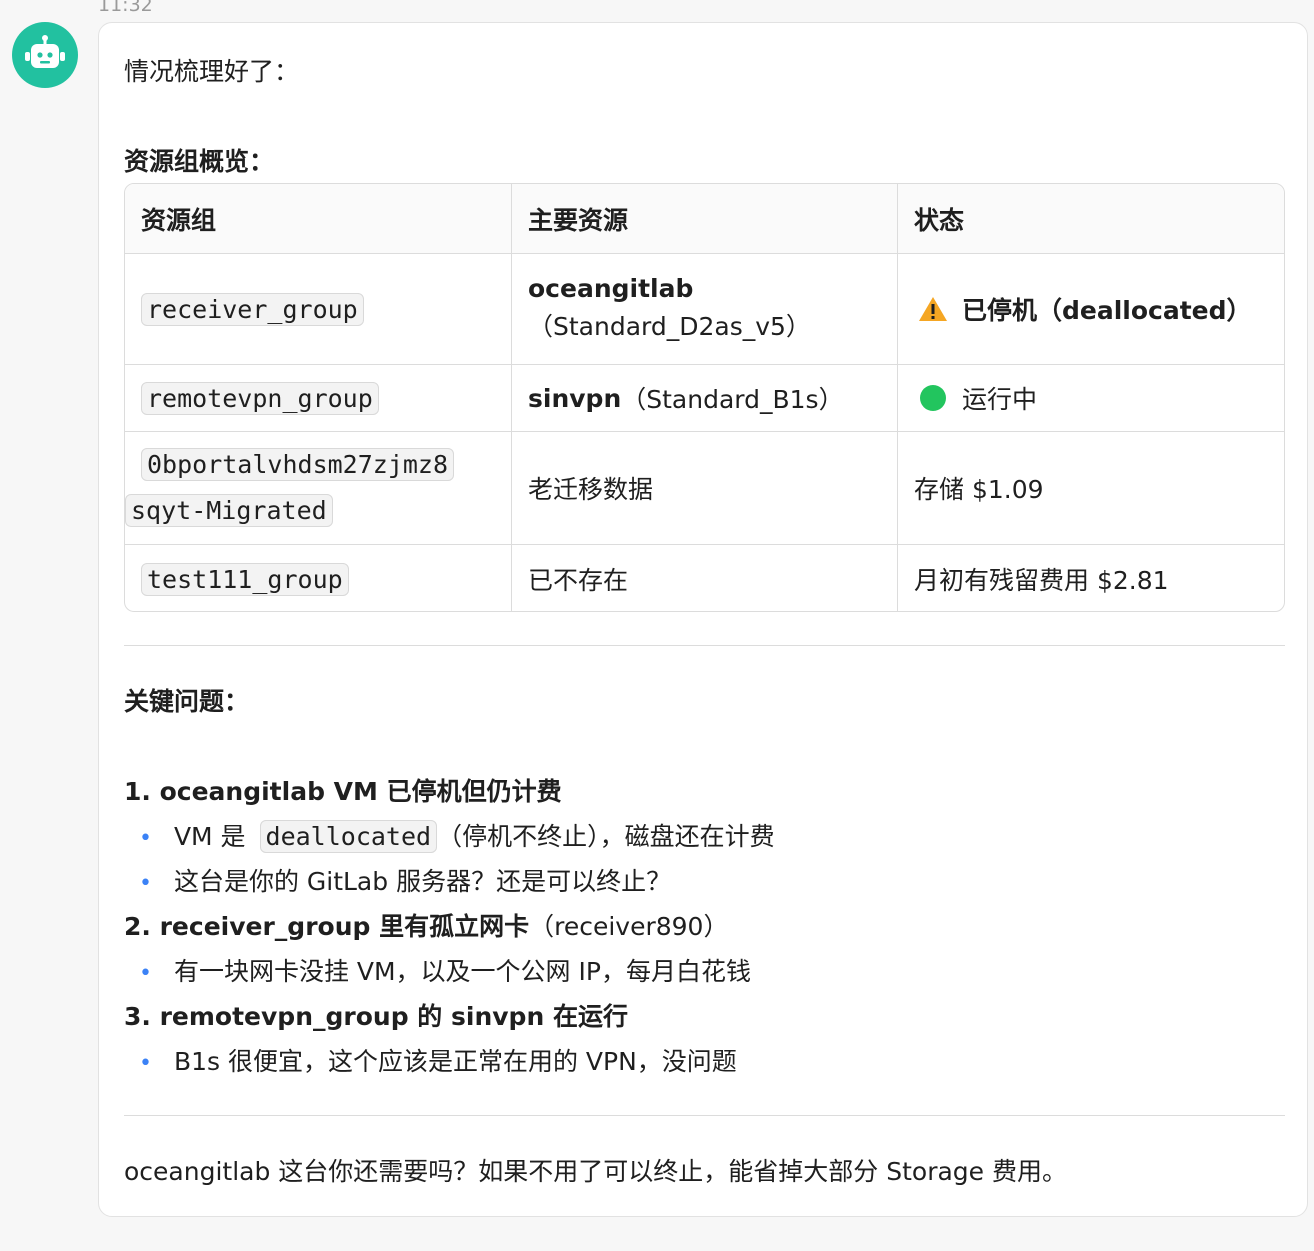 The width and height of the screenshot is (1314, 1251). I want to click on resource-name: oceangitlab, so click(611, 288).